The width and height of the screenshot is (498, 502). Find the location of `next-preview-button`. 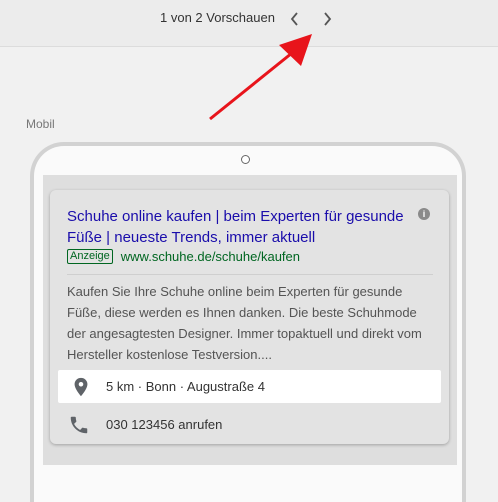

next-preview-button is located at coordinates (327, 19).